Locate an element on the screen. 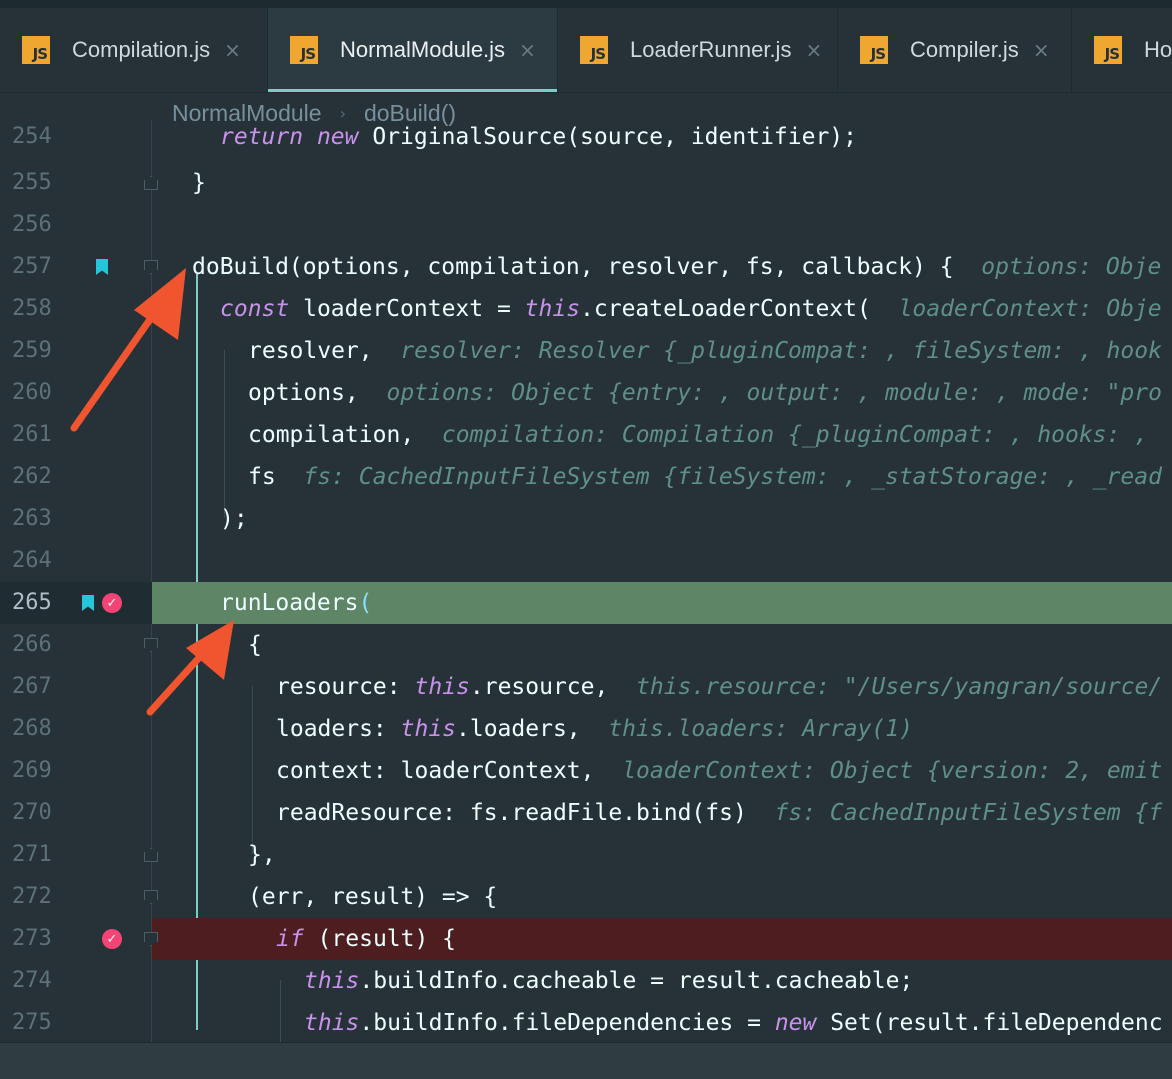 The width and height of the screenshot is (1172, 1079). annotation-arrows is located at coordinates (152, 492).